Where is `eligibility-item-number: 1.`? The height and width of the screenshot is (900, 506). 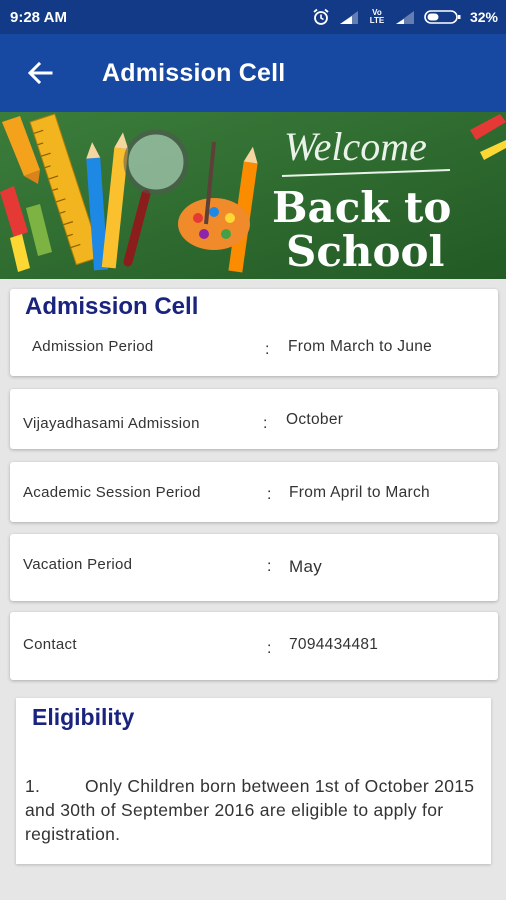 eligibility-item-number: 1. is located at coordinates (33, 786).